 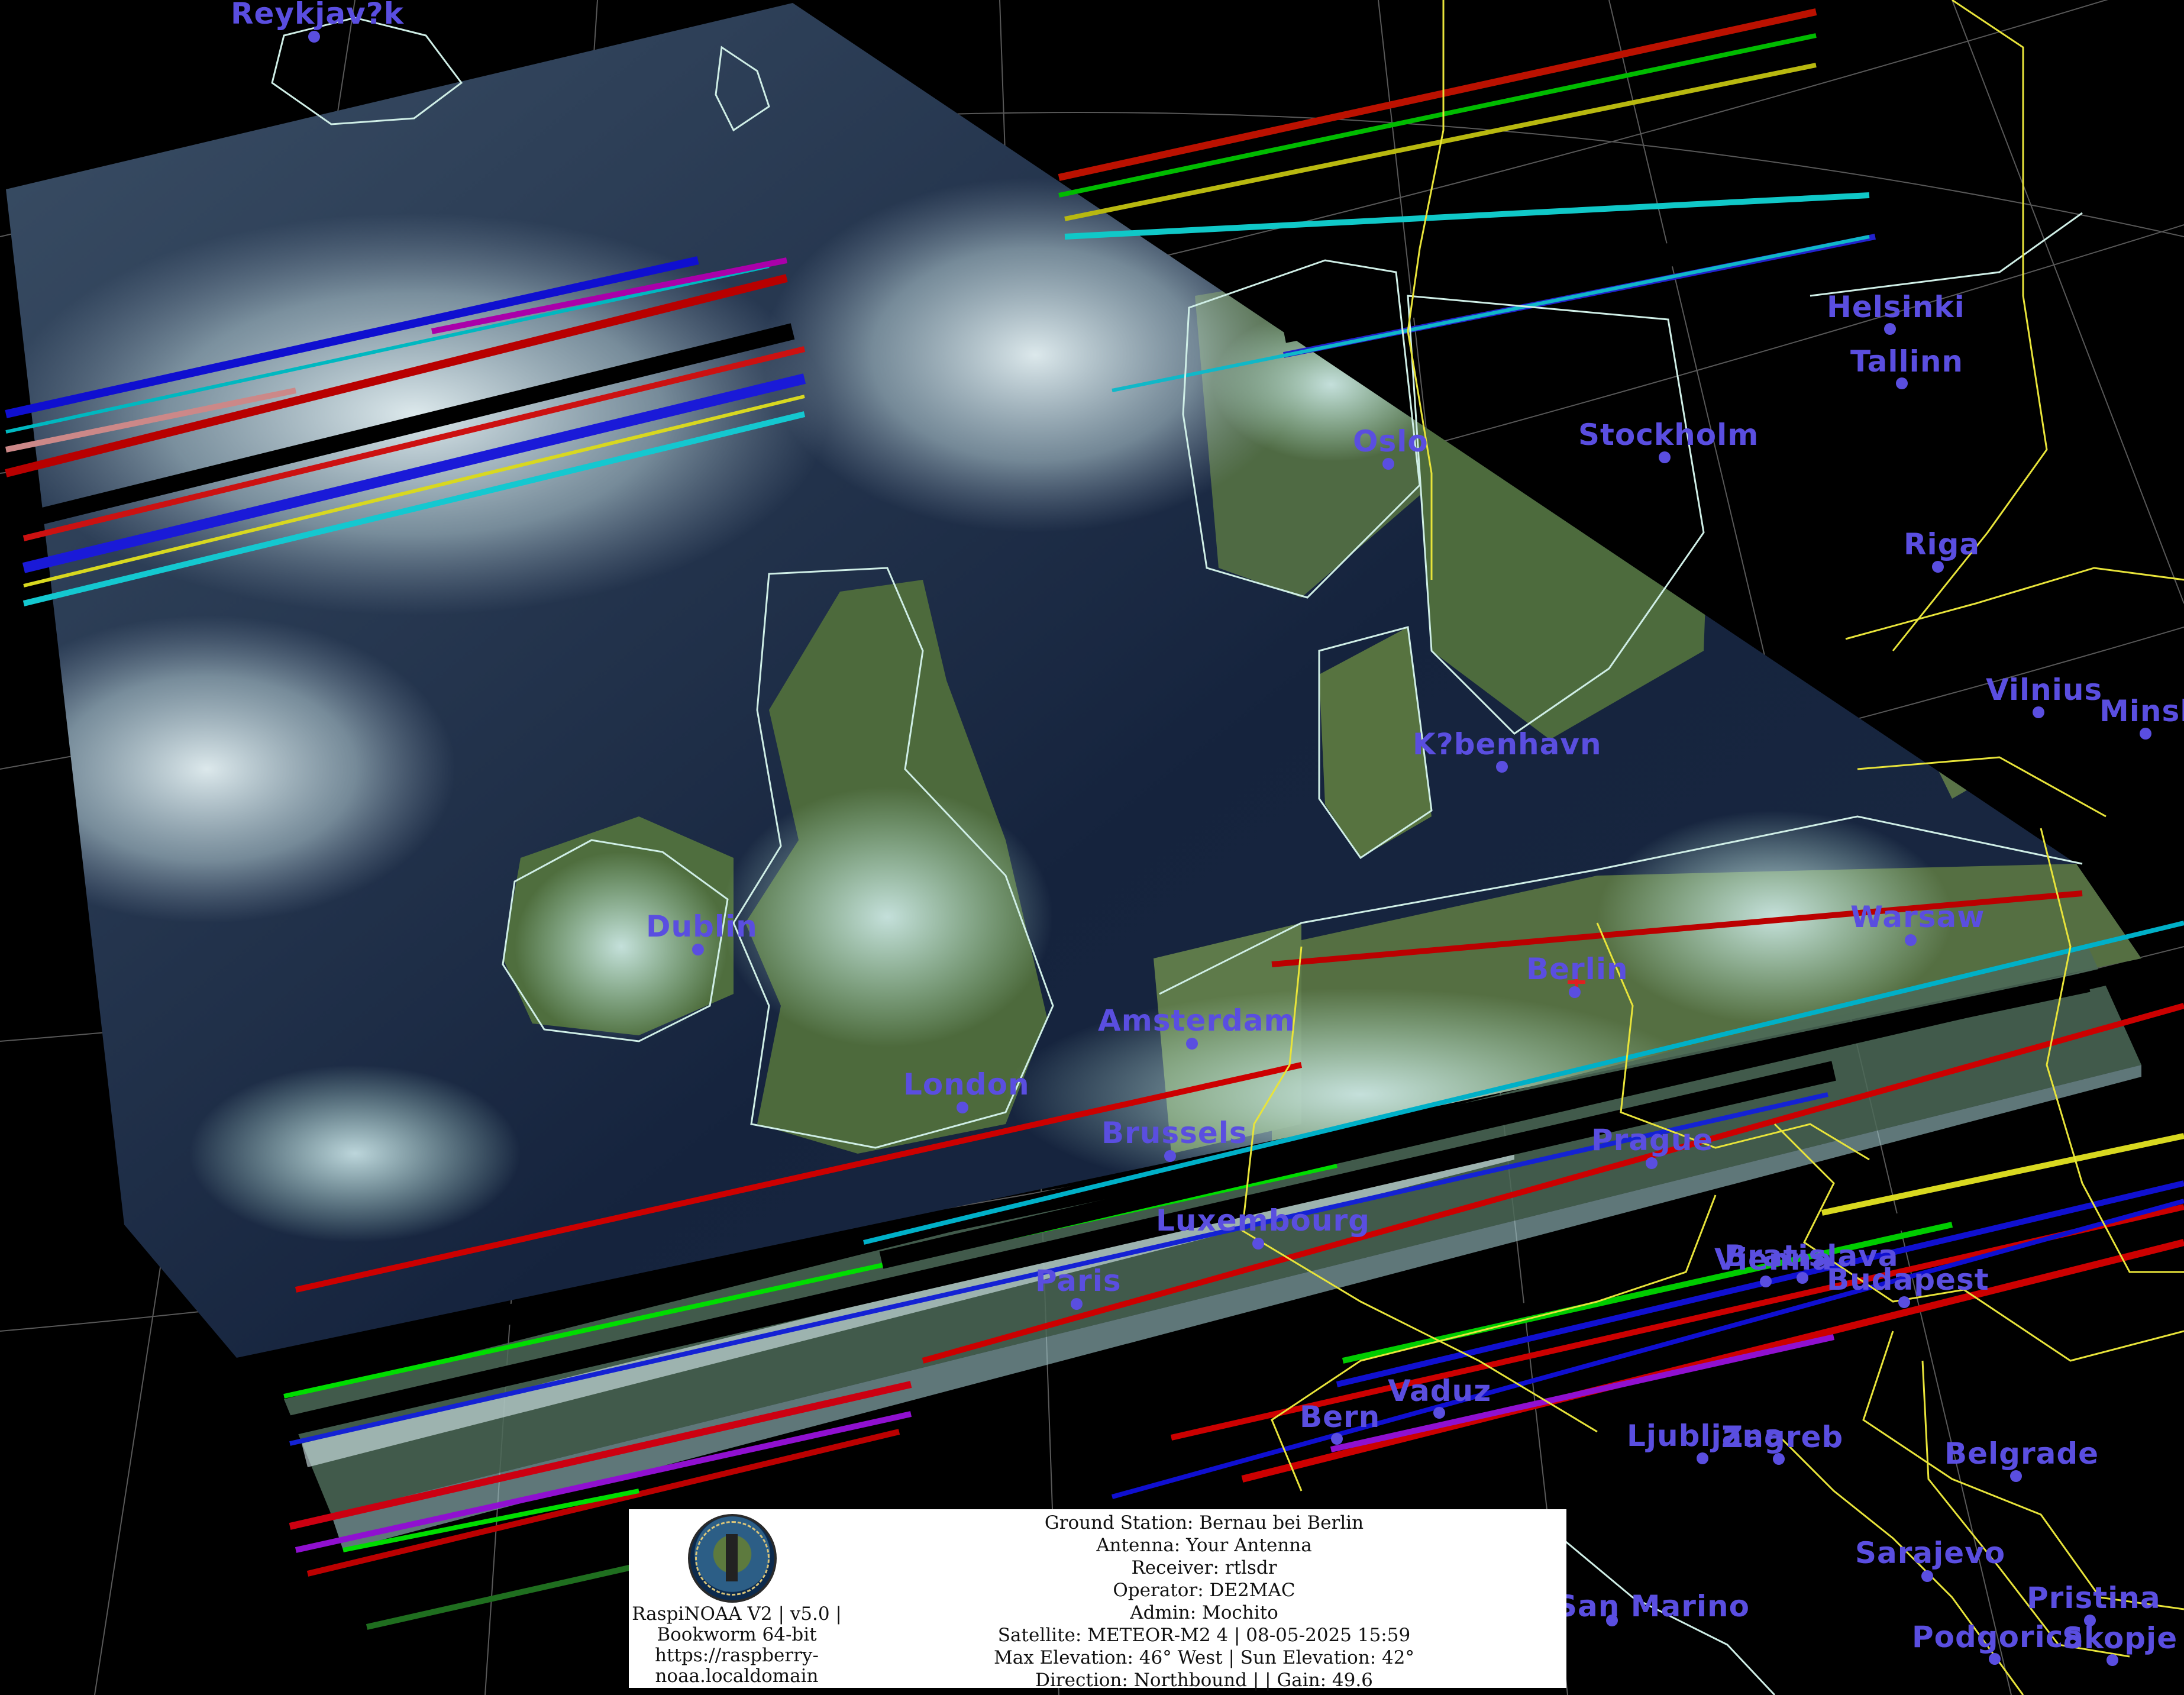 What do you see at coordinates (1204, 1590) in the screenshot?
I see `operator: Operator: DE2MAC` at bounding box center [1204, 1590].